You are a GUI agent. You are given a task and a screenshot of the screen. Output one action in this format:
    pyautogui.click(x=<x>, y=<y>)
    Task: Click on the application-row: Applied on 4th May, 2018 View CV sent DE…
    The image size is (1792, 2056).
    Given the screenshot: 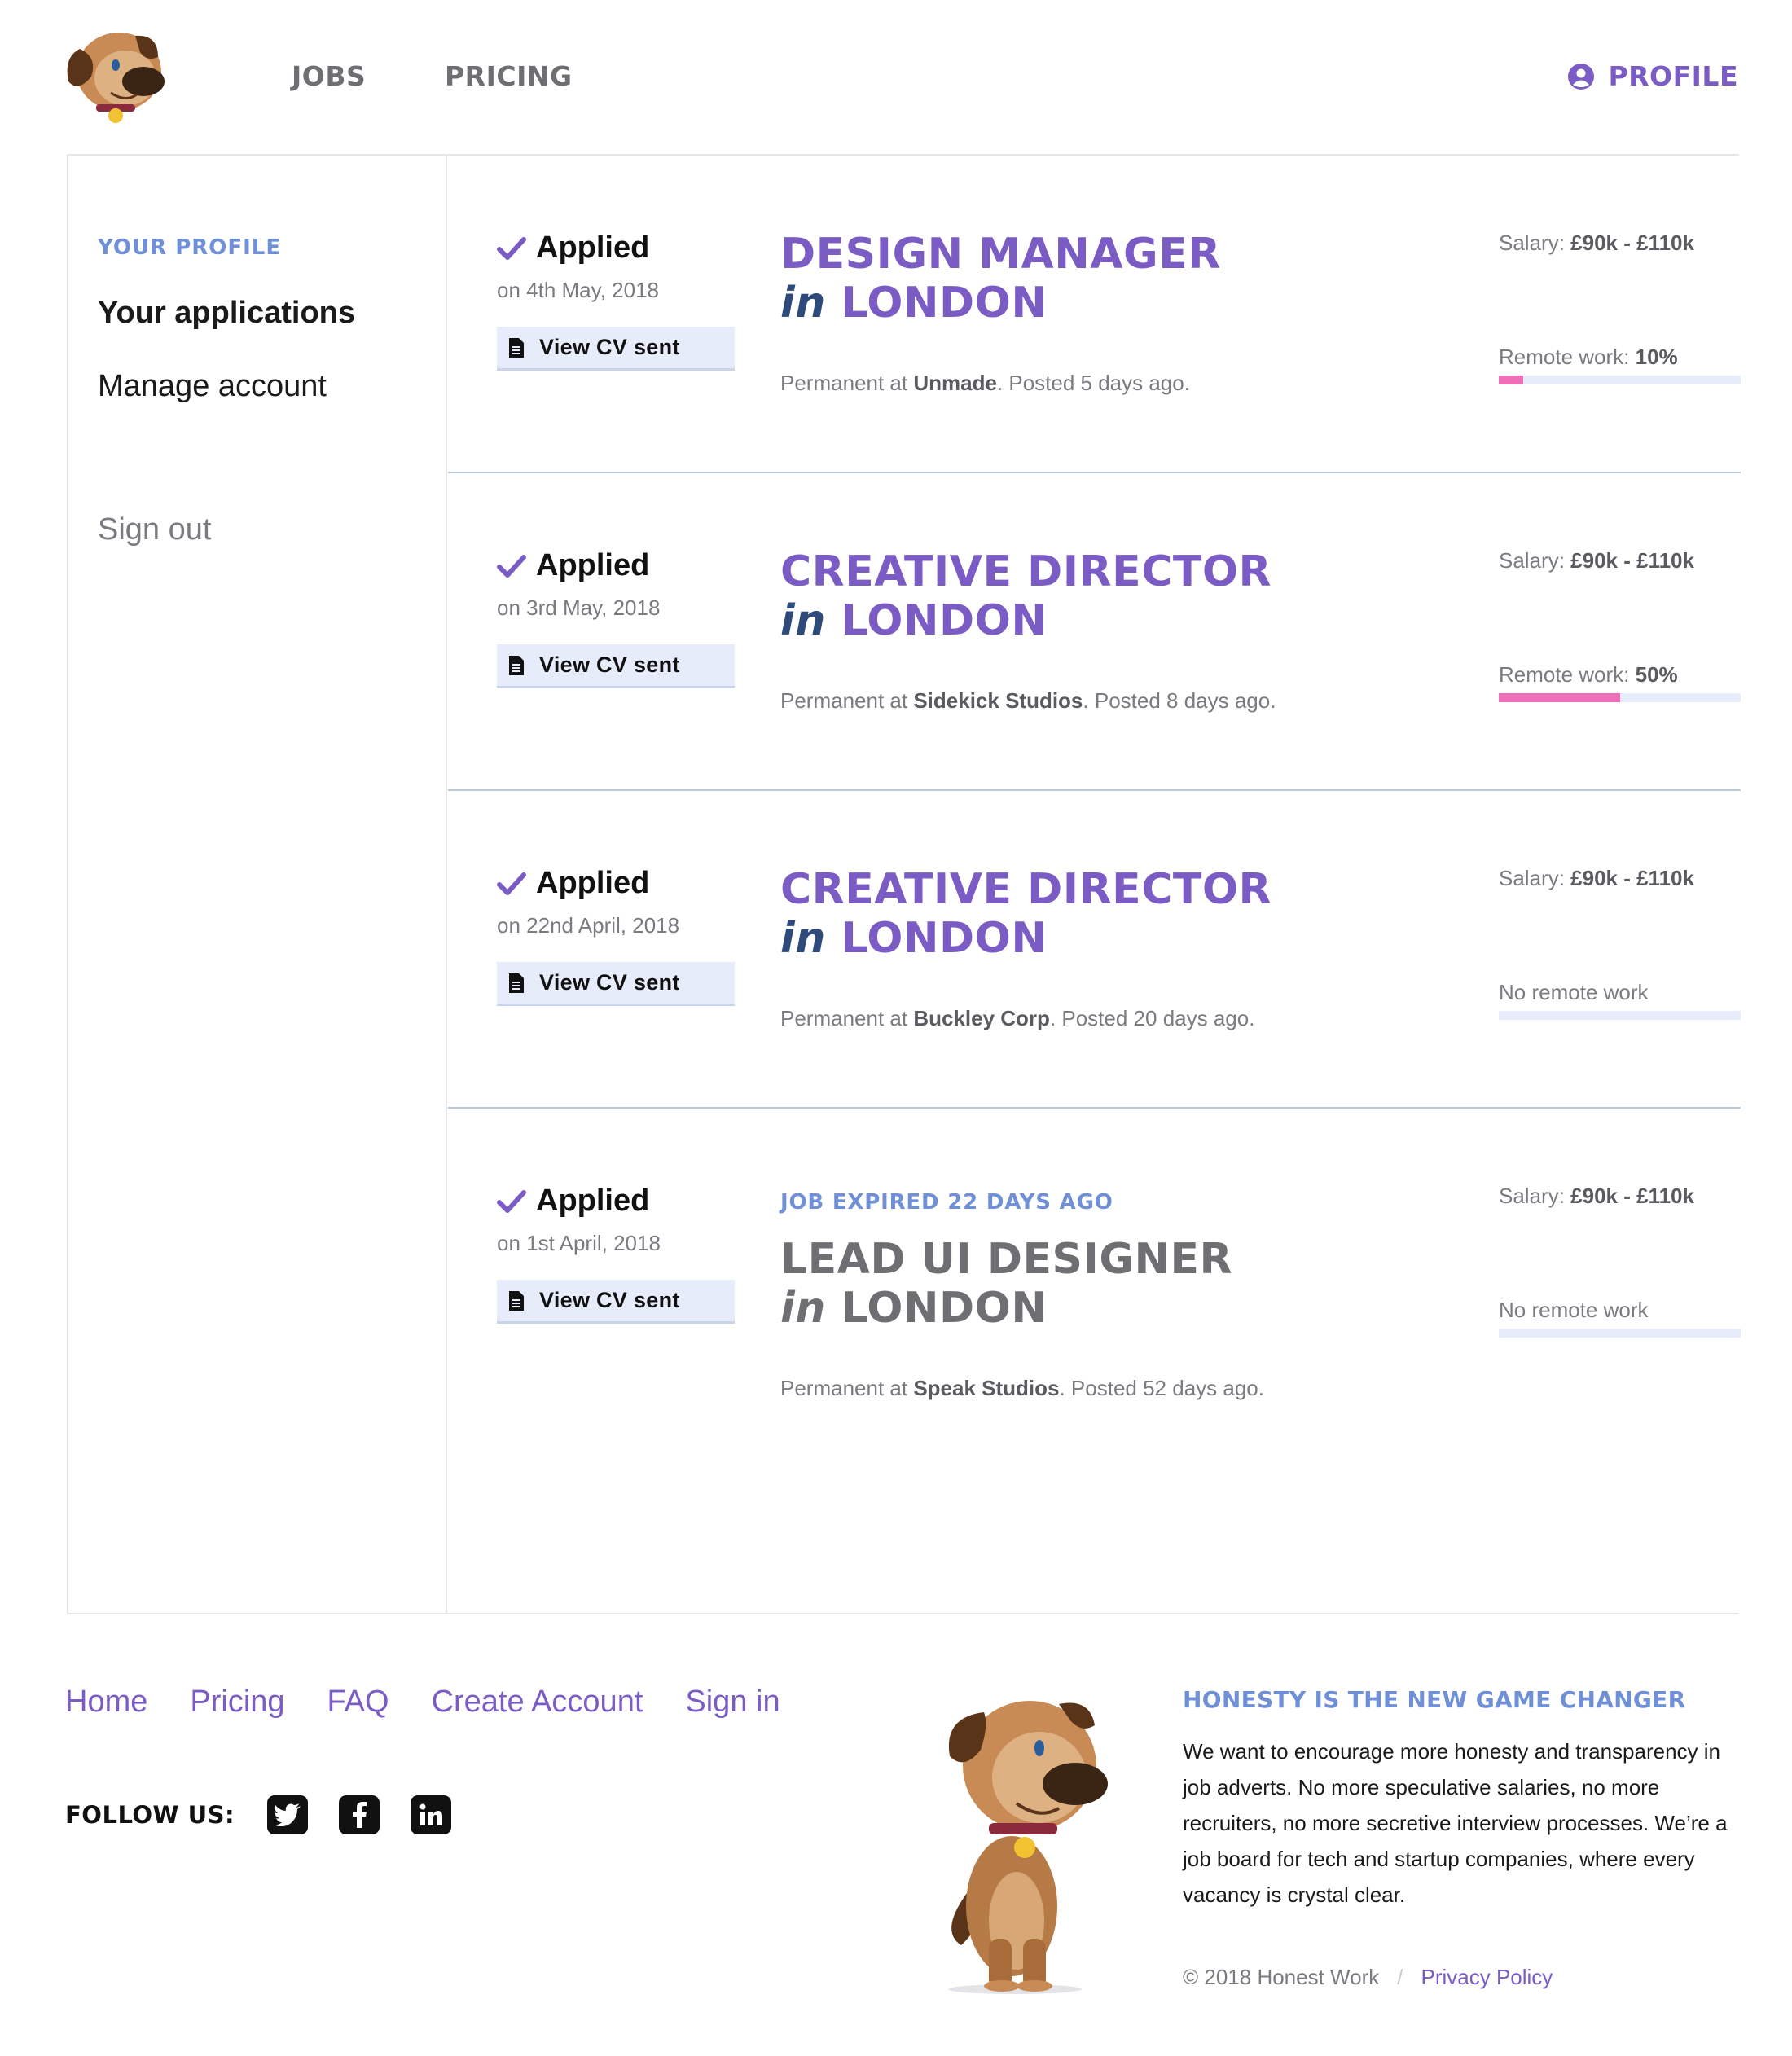 What is the action you would take?
    pyautogui.click(x=1094, y=315)
    